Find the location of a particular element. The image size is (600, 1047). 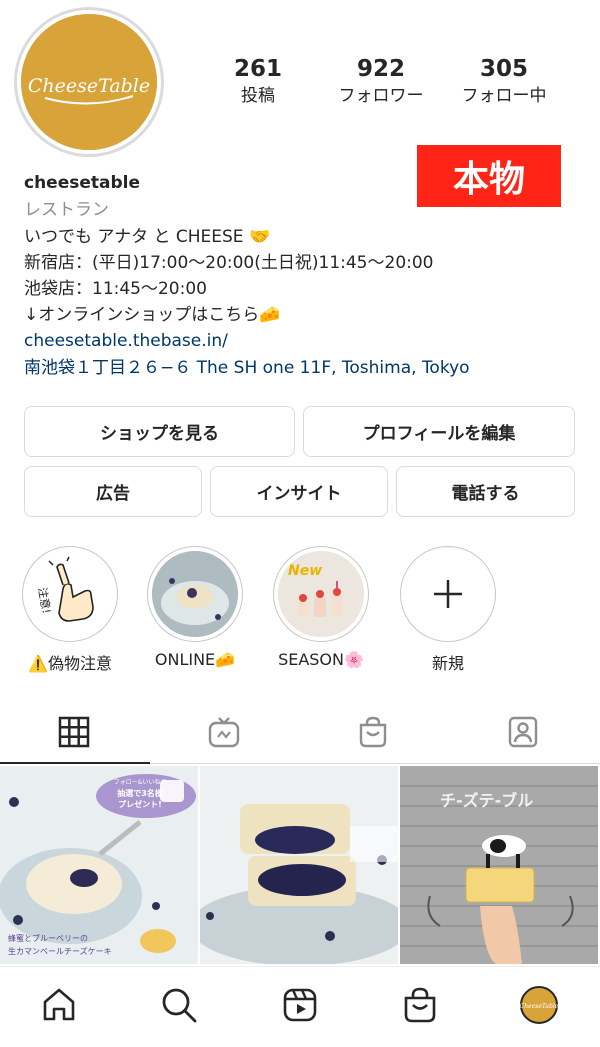

svg-text: 蜂蜜とブルーベリーの is located at coordinates (48, 938).